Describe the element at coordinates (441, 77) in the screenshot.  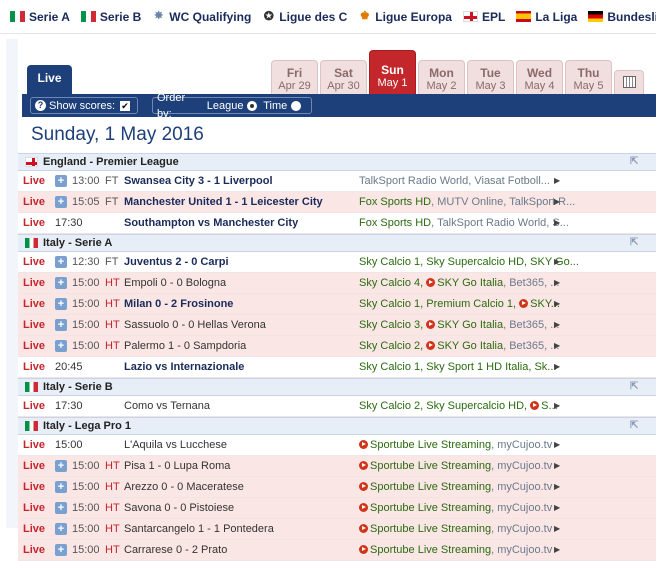
I see `tab-day-mon: Mon May 2` at that location.